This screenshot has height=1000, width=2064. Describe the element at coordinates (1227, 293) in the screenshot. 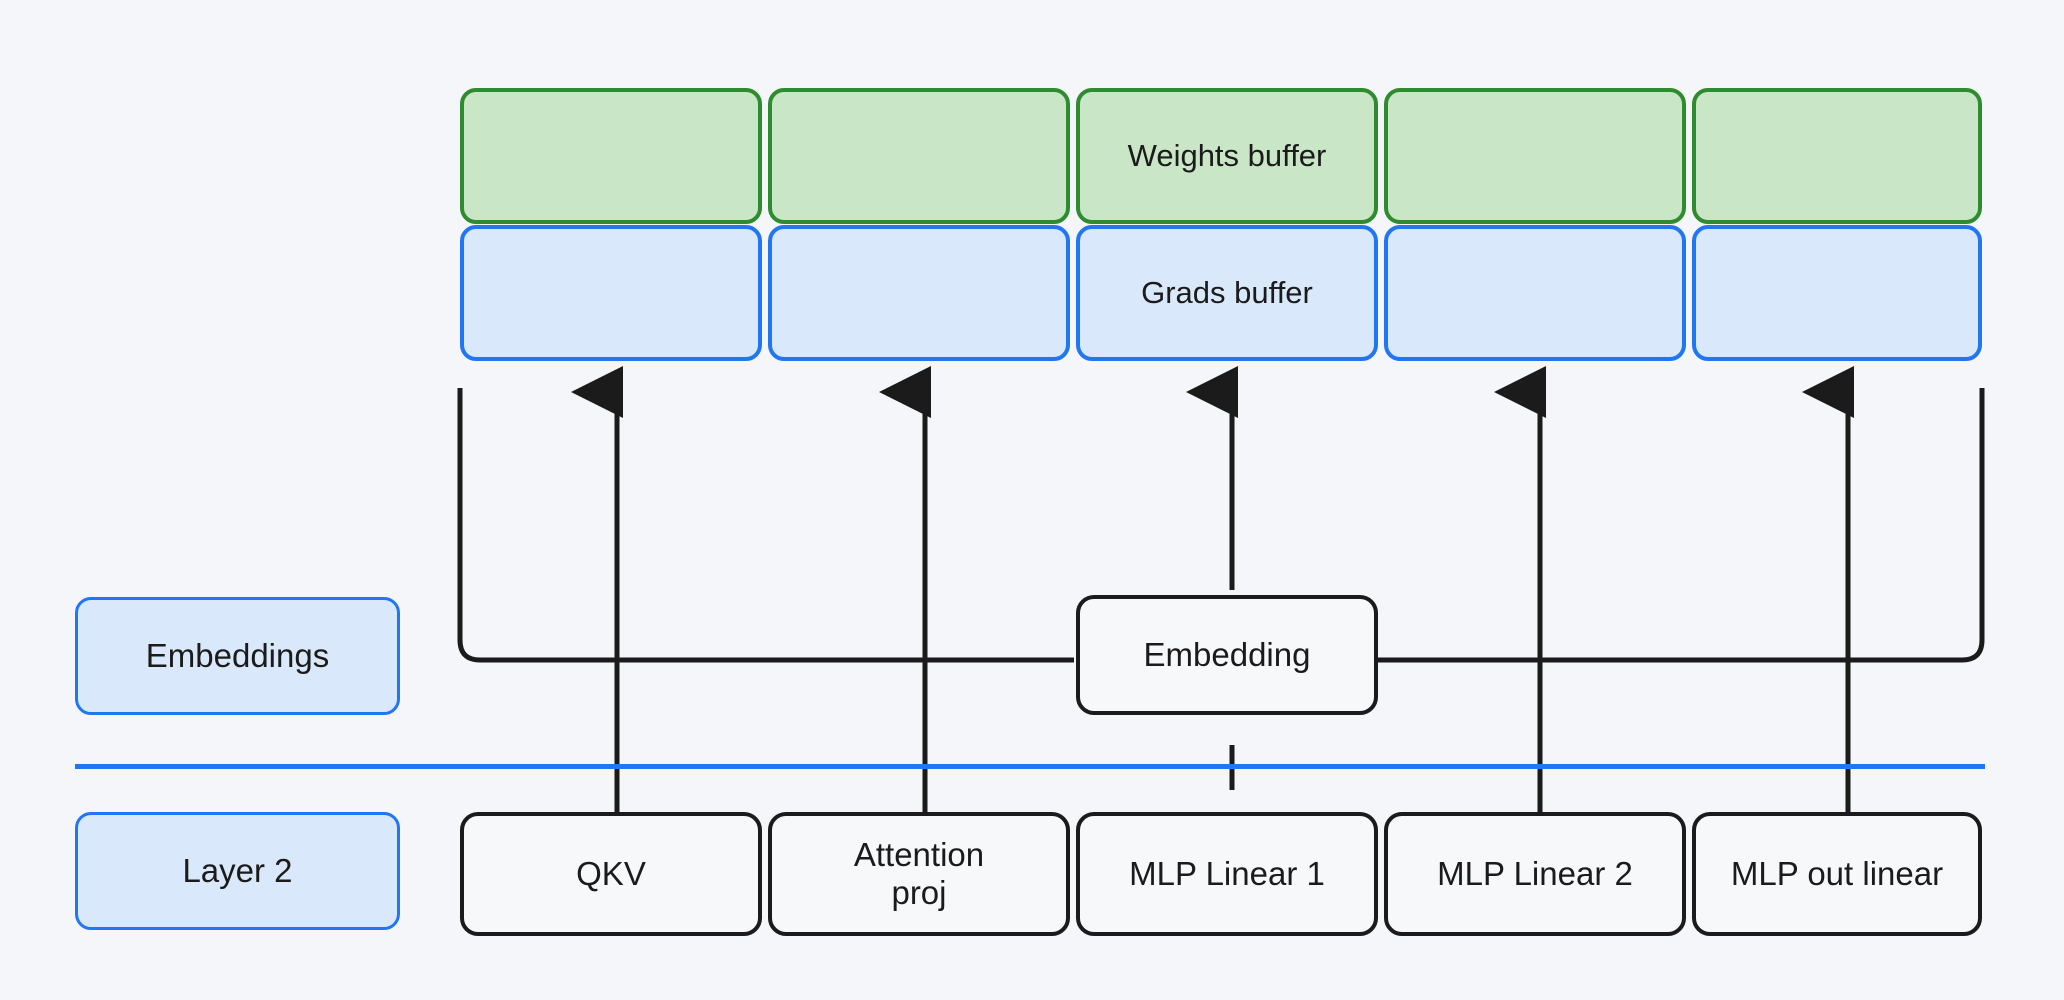

I see `grads-buffer-cell-3: Grads buffer` at that location.